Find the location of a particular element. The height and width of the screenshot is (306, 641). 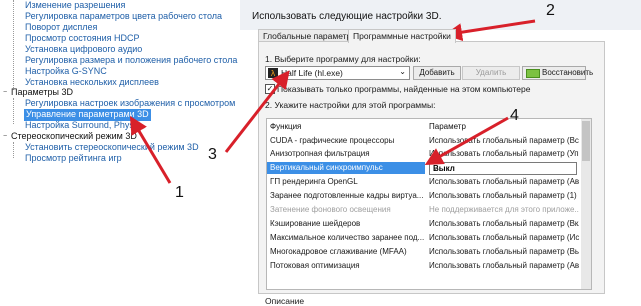

arrow-to-program-tab is located at coordinates (490, 30).